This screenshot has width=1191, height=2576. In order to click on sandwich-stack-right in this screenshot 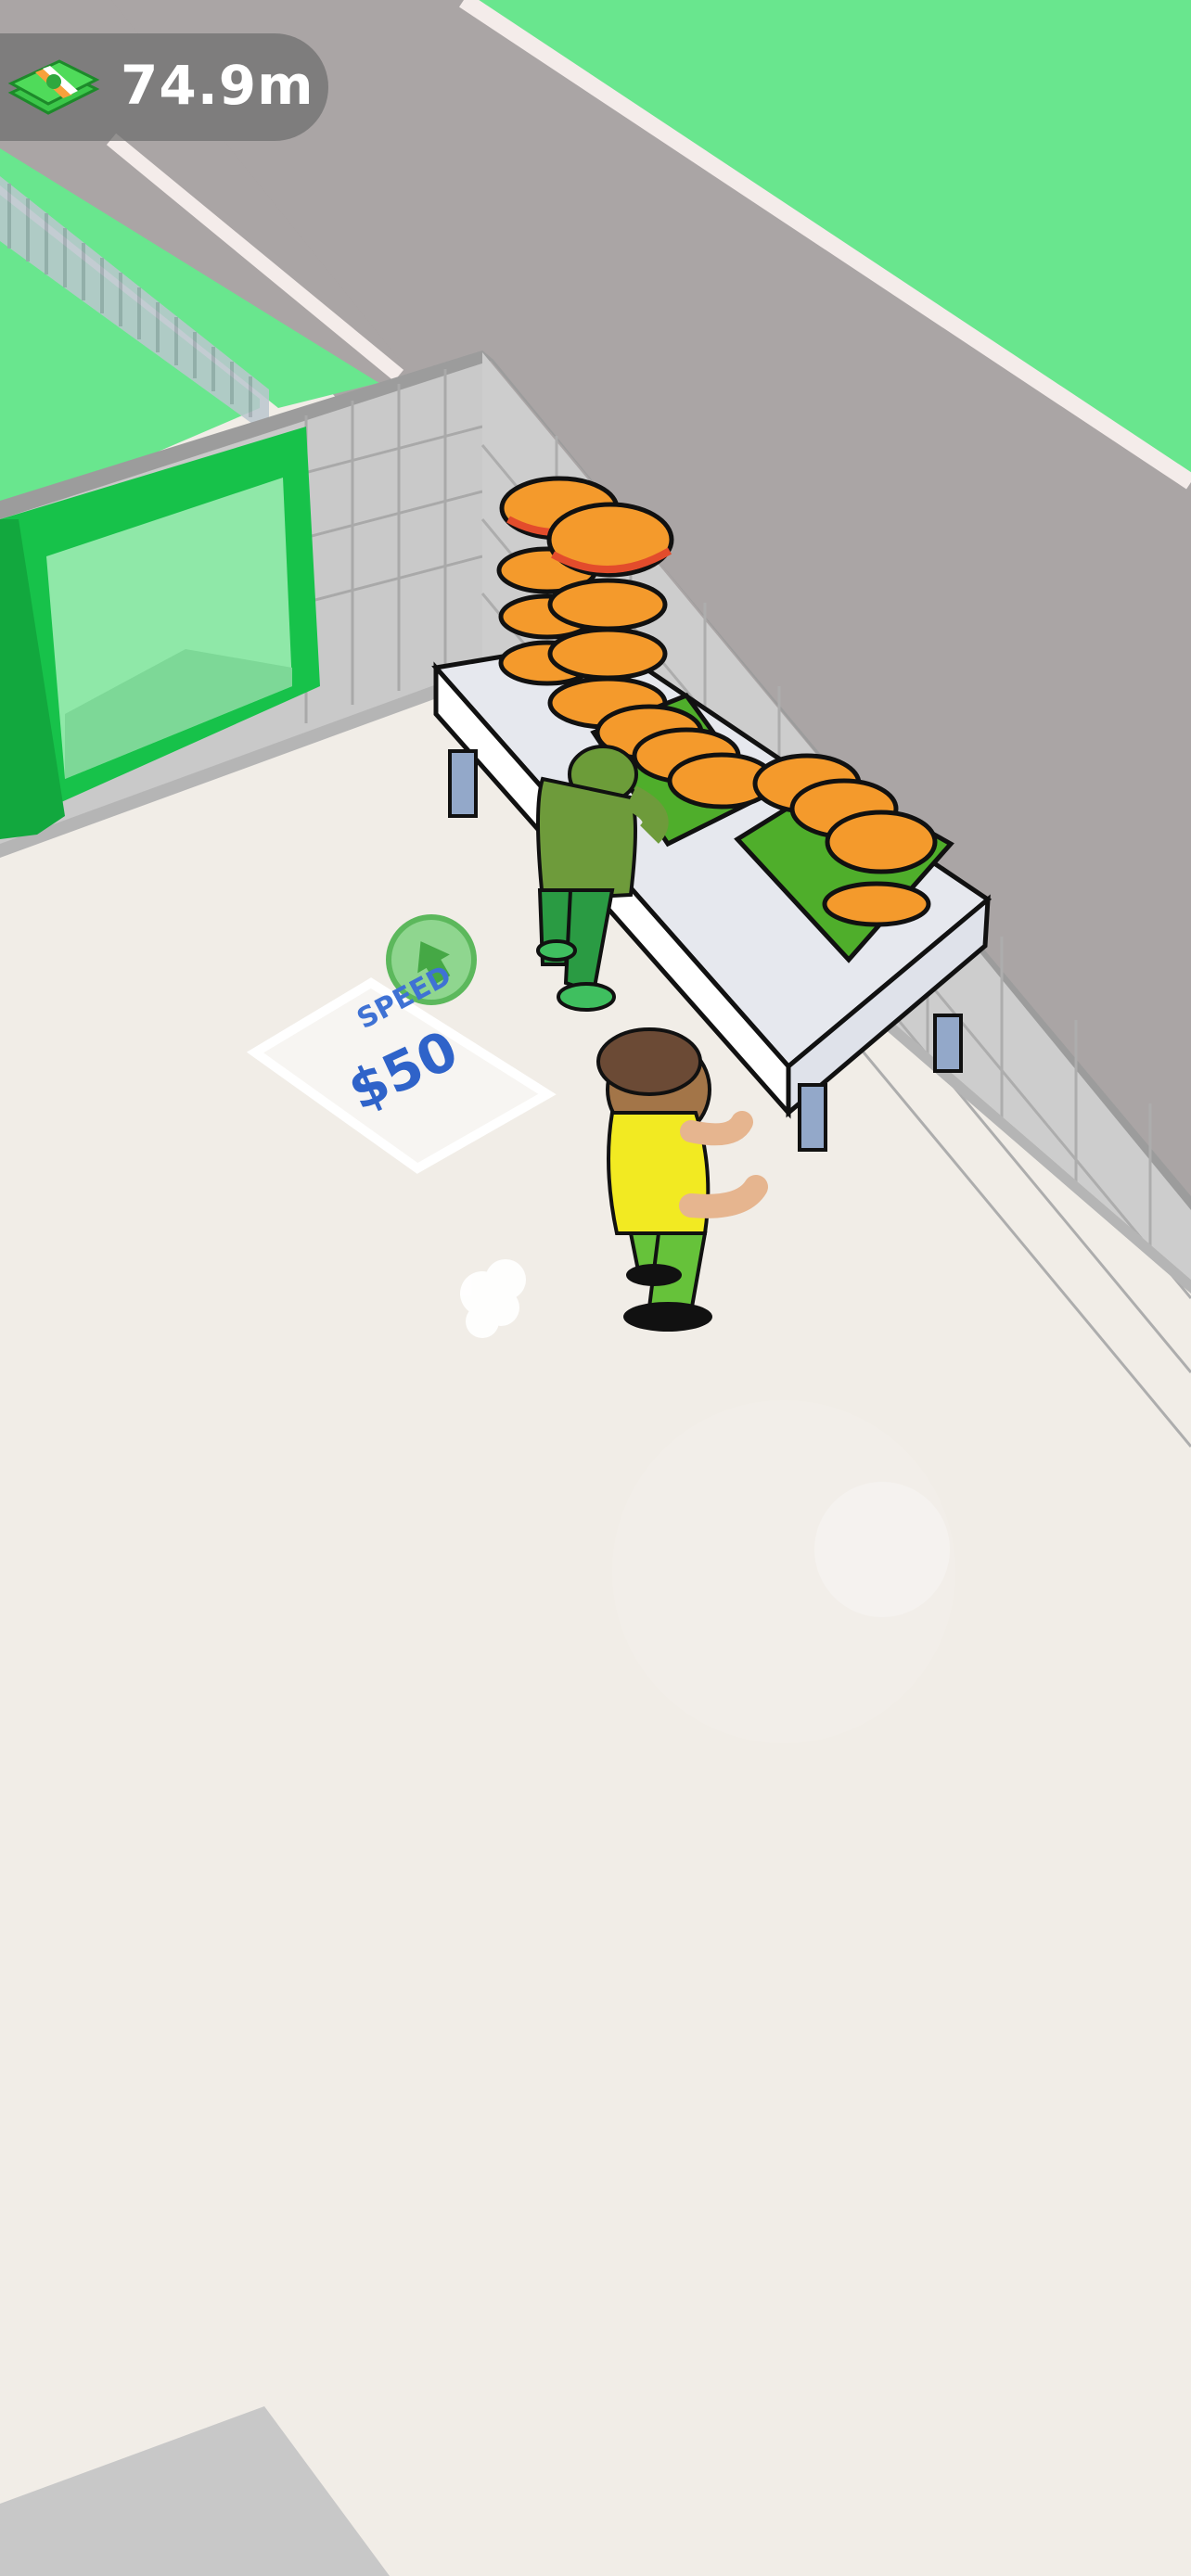, I will do `click(610, 616)`.